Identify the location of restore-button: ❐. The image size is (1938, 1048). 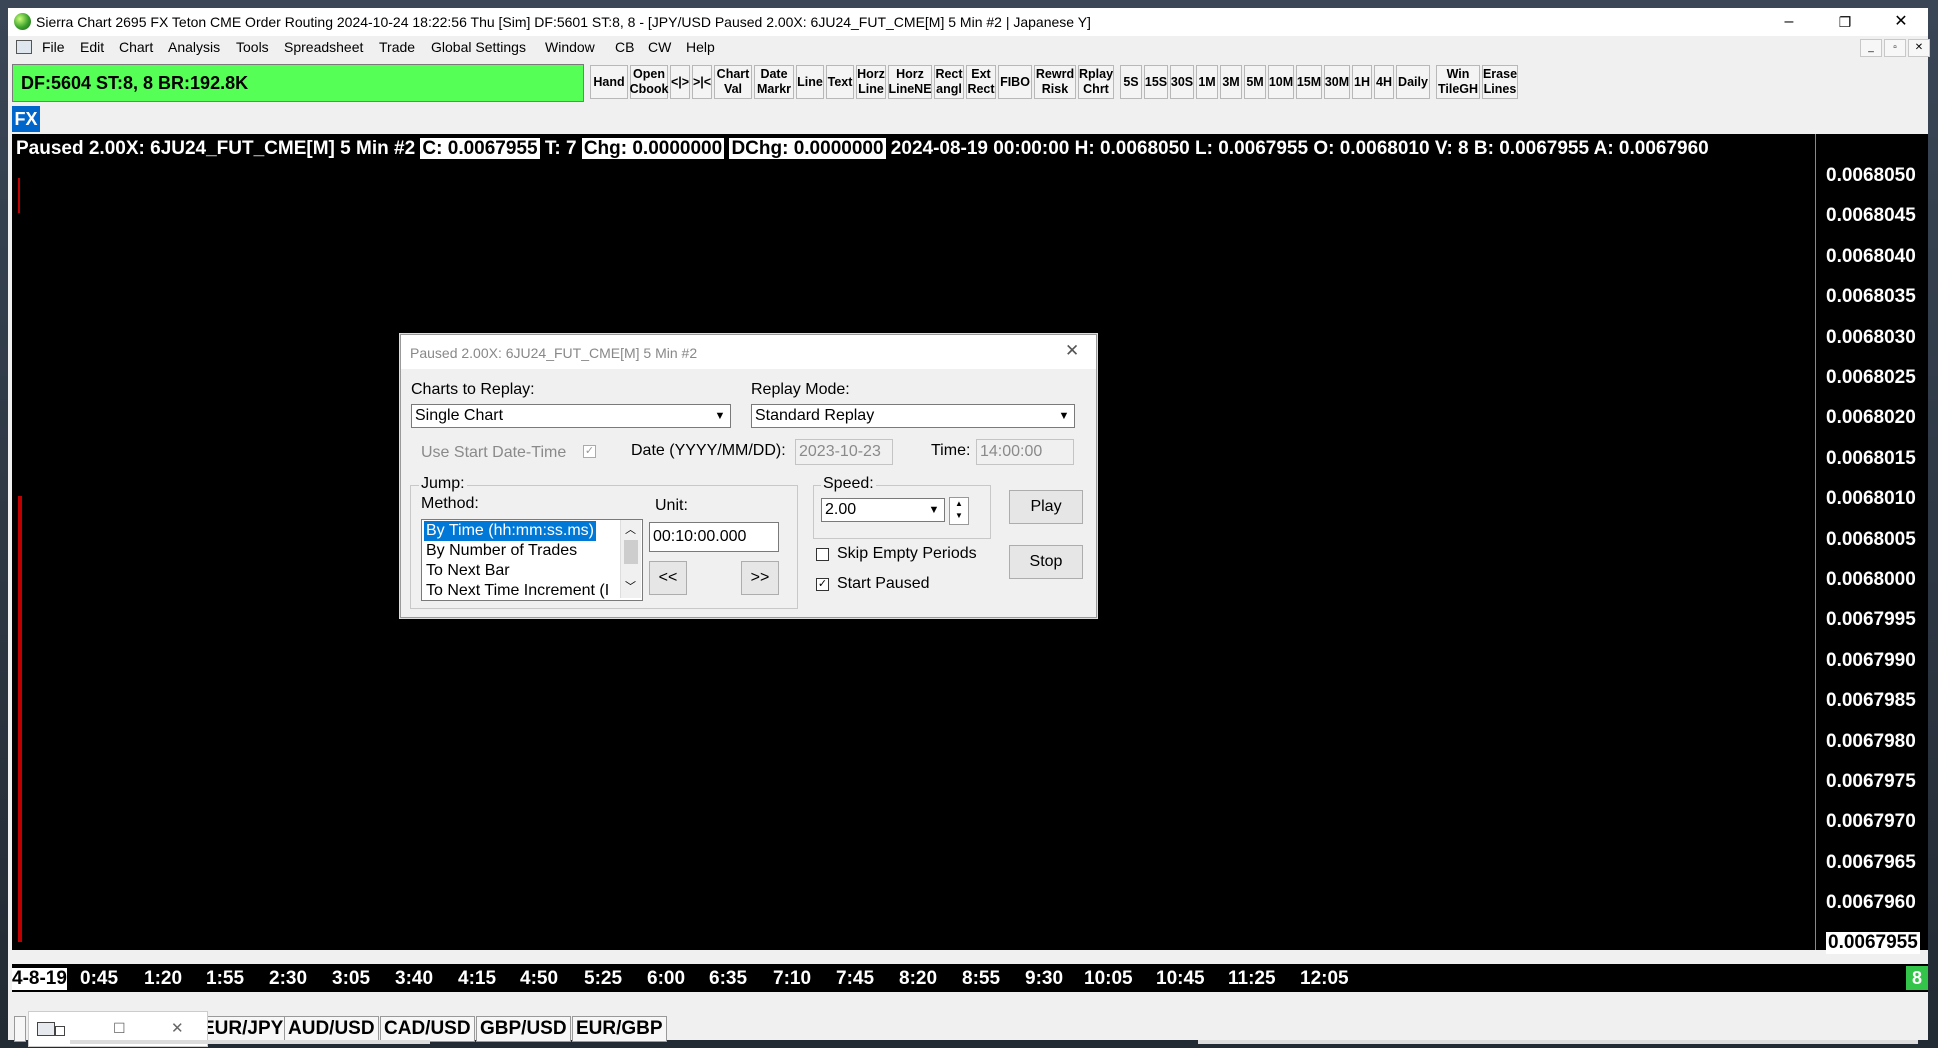
(1845, 22).